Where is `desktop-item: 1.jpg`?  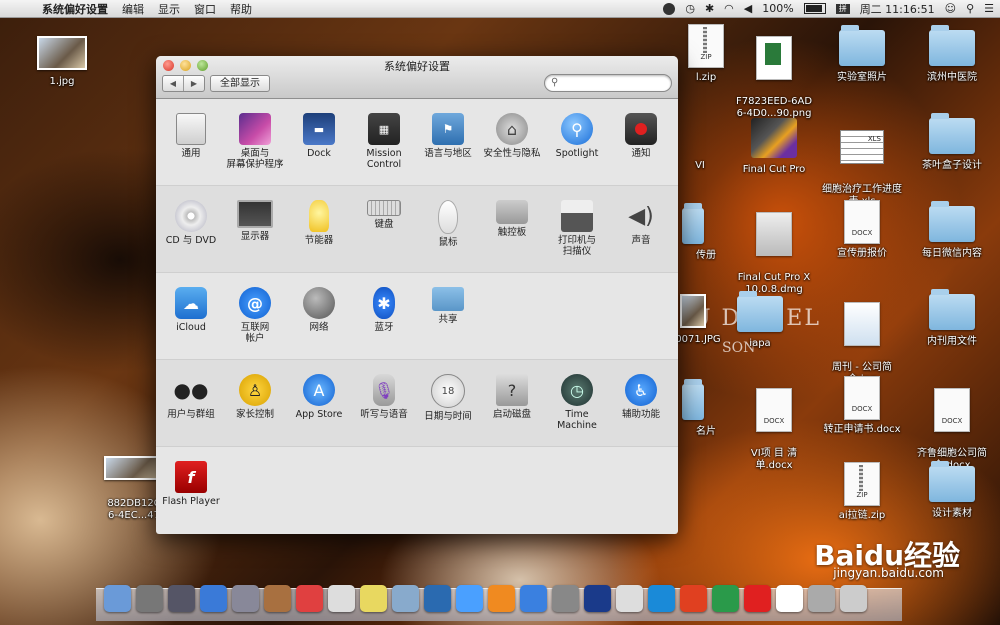 desktop-item: 1.jpg is located at coordinates (62, 62).